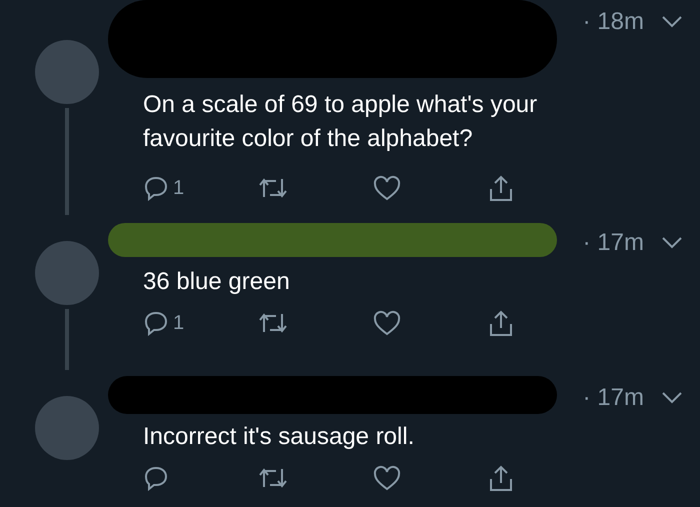  What do you see at coordinates (217, 282) in the screenshot?
I see `tweet-text: 36 blue green` at bounding box center [217, 282].